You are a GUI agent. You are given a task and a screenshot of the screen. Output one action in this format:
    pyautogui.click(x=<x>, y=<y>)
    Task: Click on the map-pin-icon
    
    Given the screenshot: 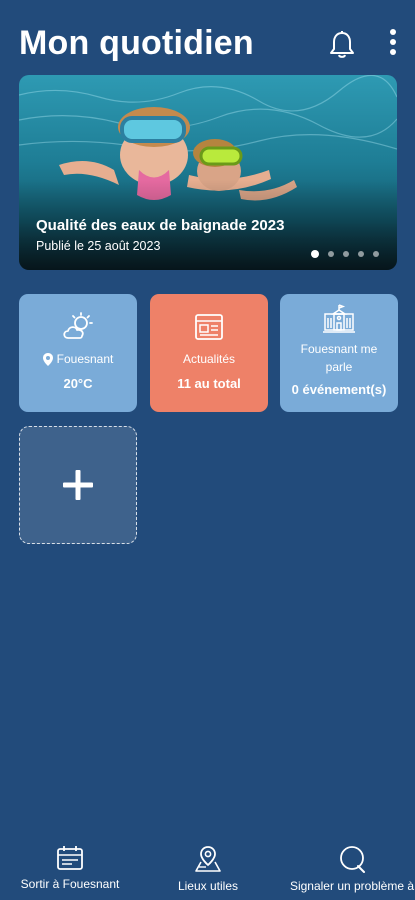 What is the action you would take?
    pyautogui.click(x=208, y=859)
    